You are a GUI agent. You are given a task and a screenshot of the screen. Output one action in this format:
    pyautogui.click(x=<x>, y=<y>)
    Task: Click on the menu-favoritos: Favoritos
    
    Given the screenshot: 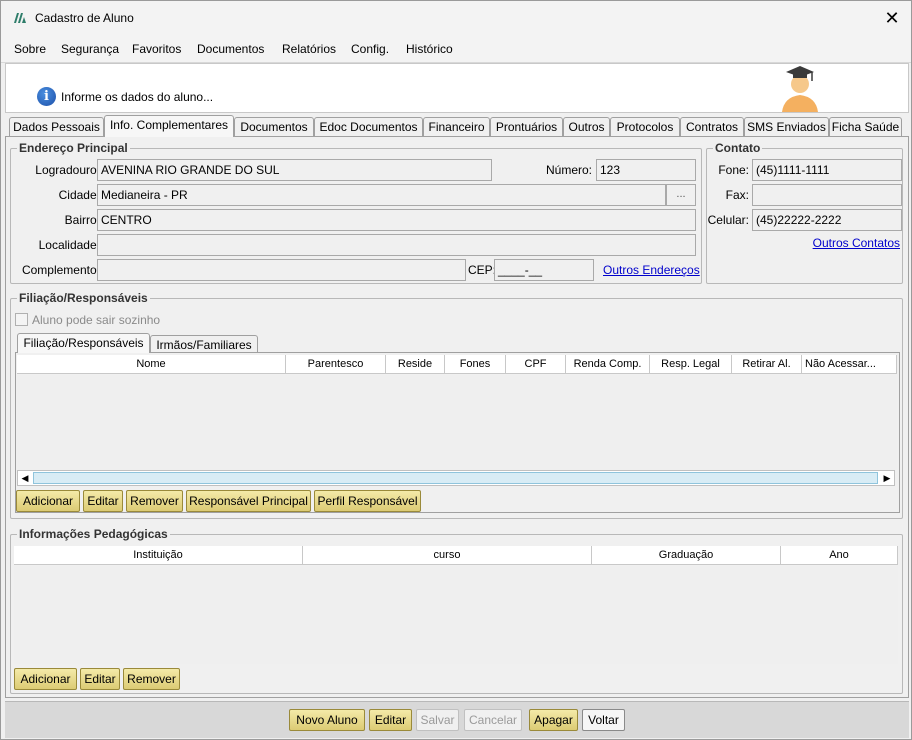 What is the action you would take?
    pyautogui.click(x=156, y=49)
    